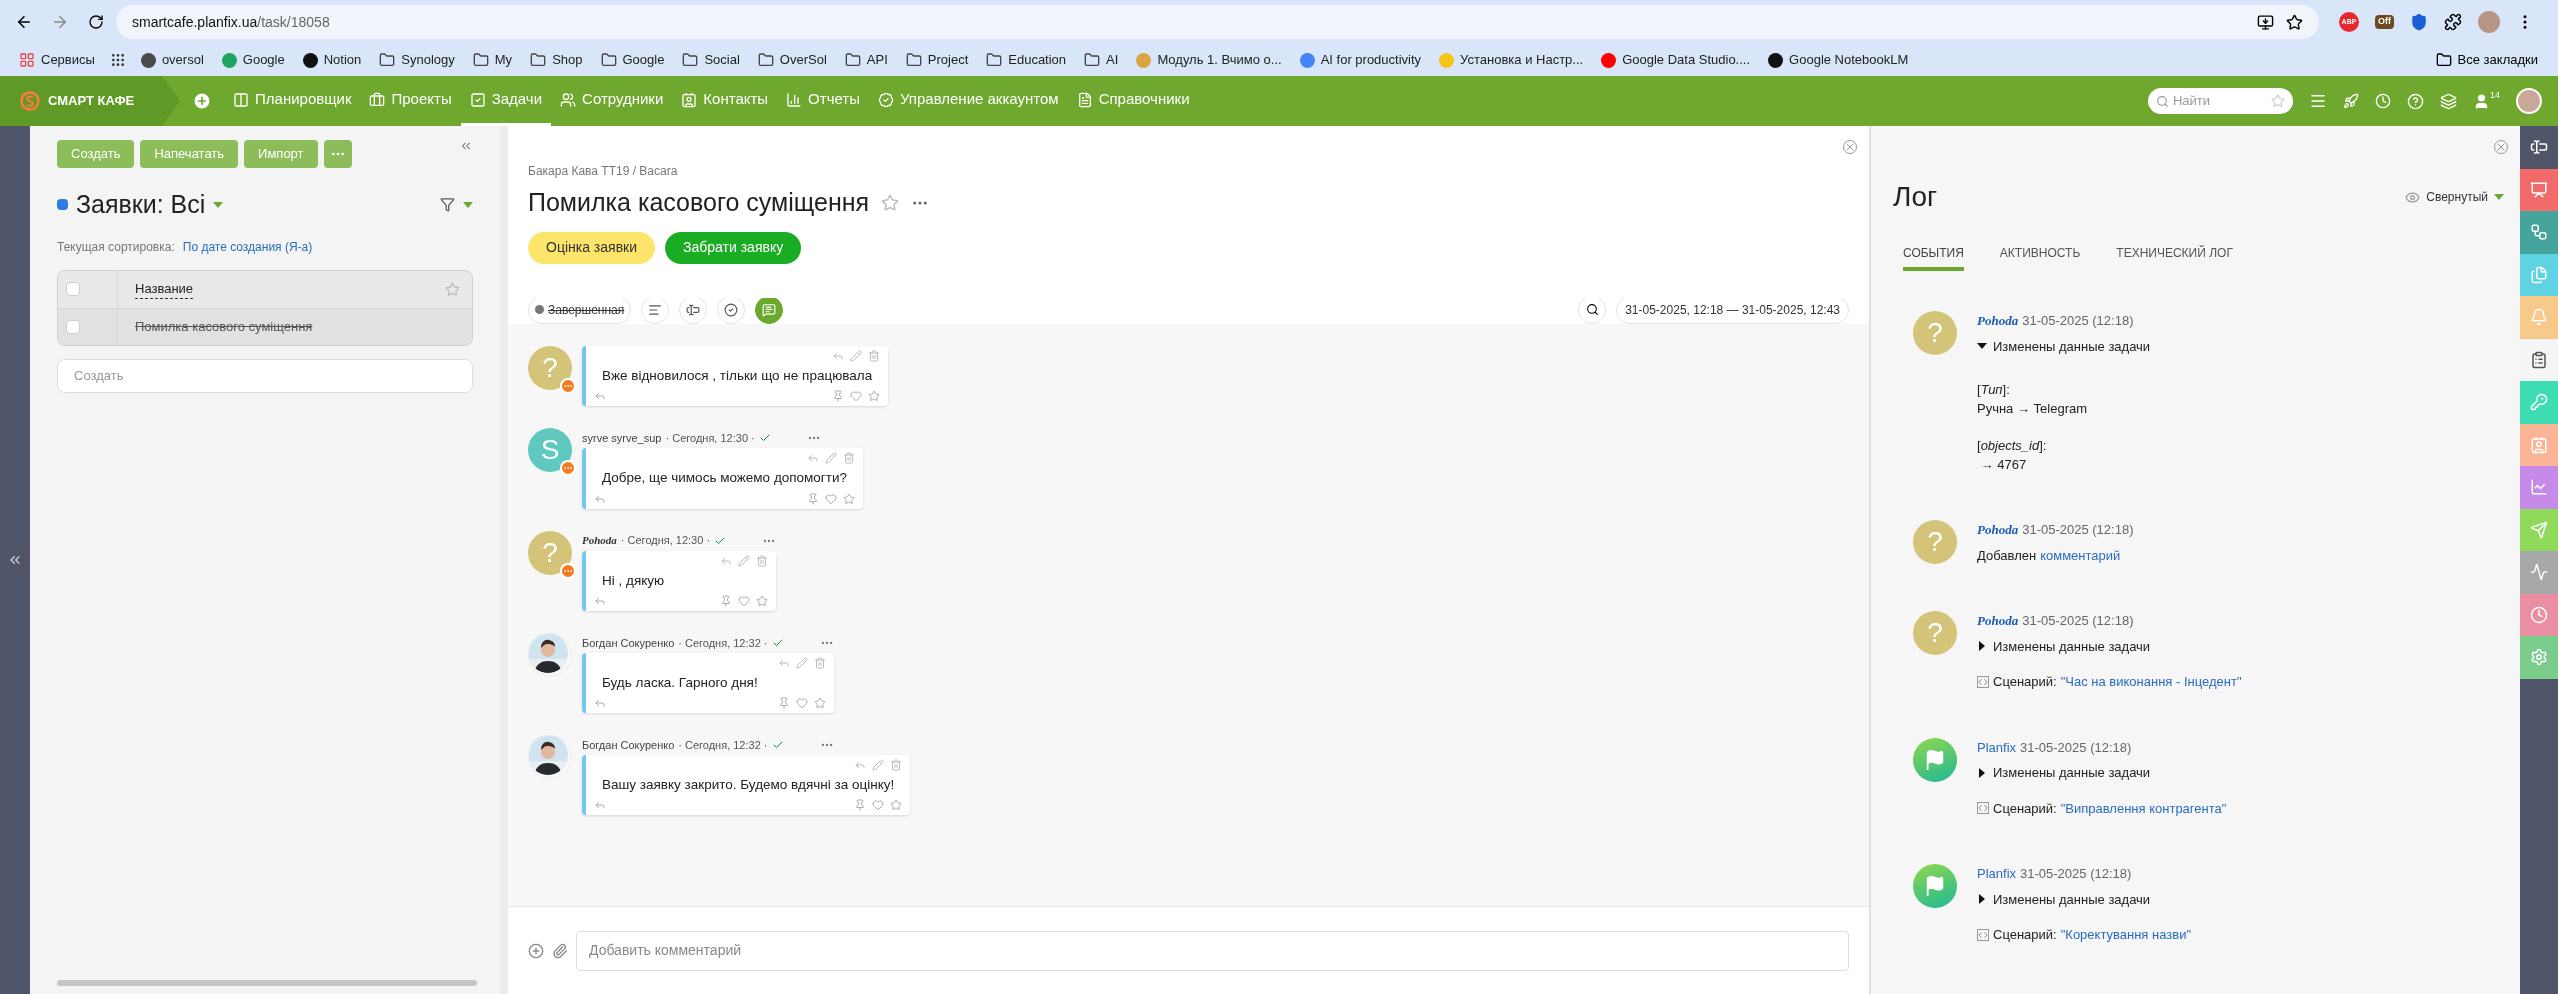  I want to click on bookmark: Google NotebookLM, so click(1838, 60).